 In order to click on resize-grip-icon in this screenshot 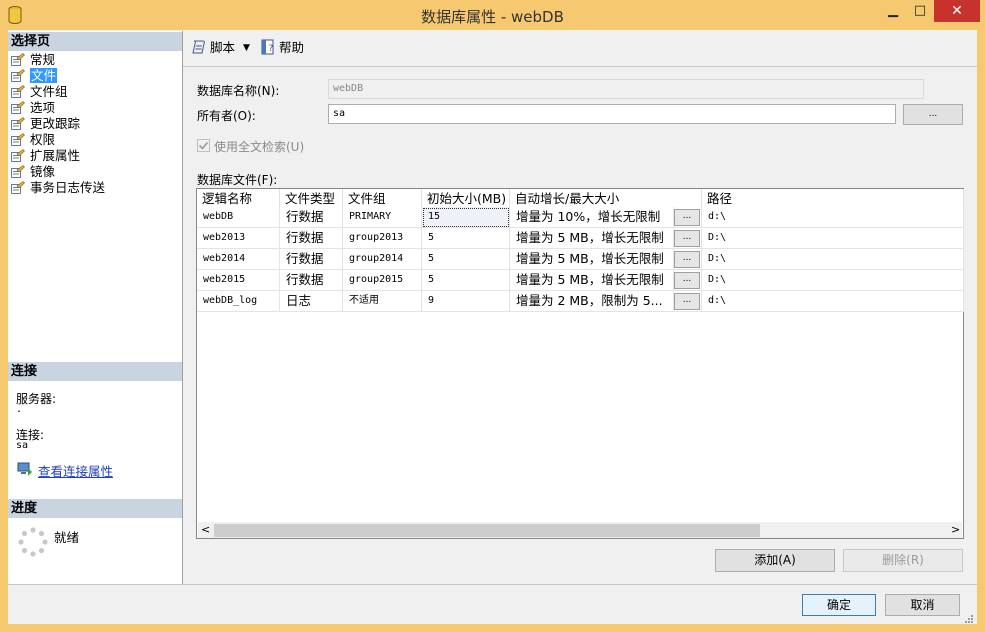, I will do `click(969, 619)`.